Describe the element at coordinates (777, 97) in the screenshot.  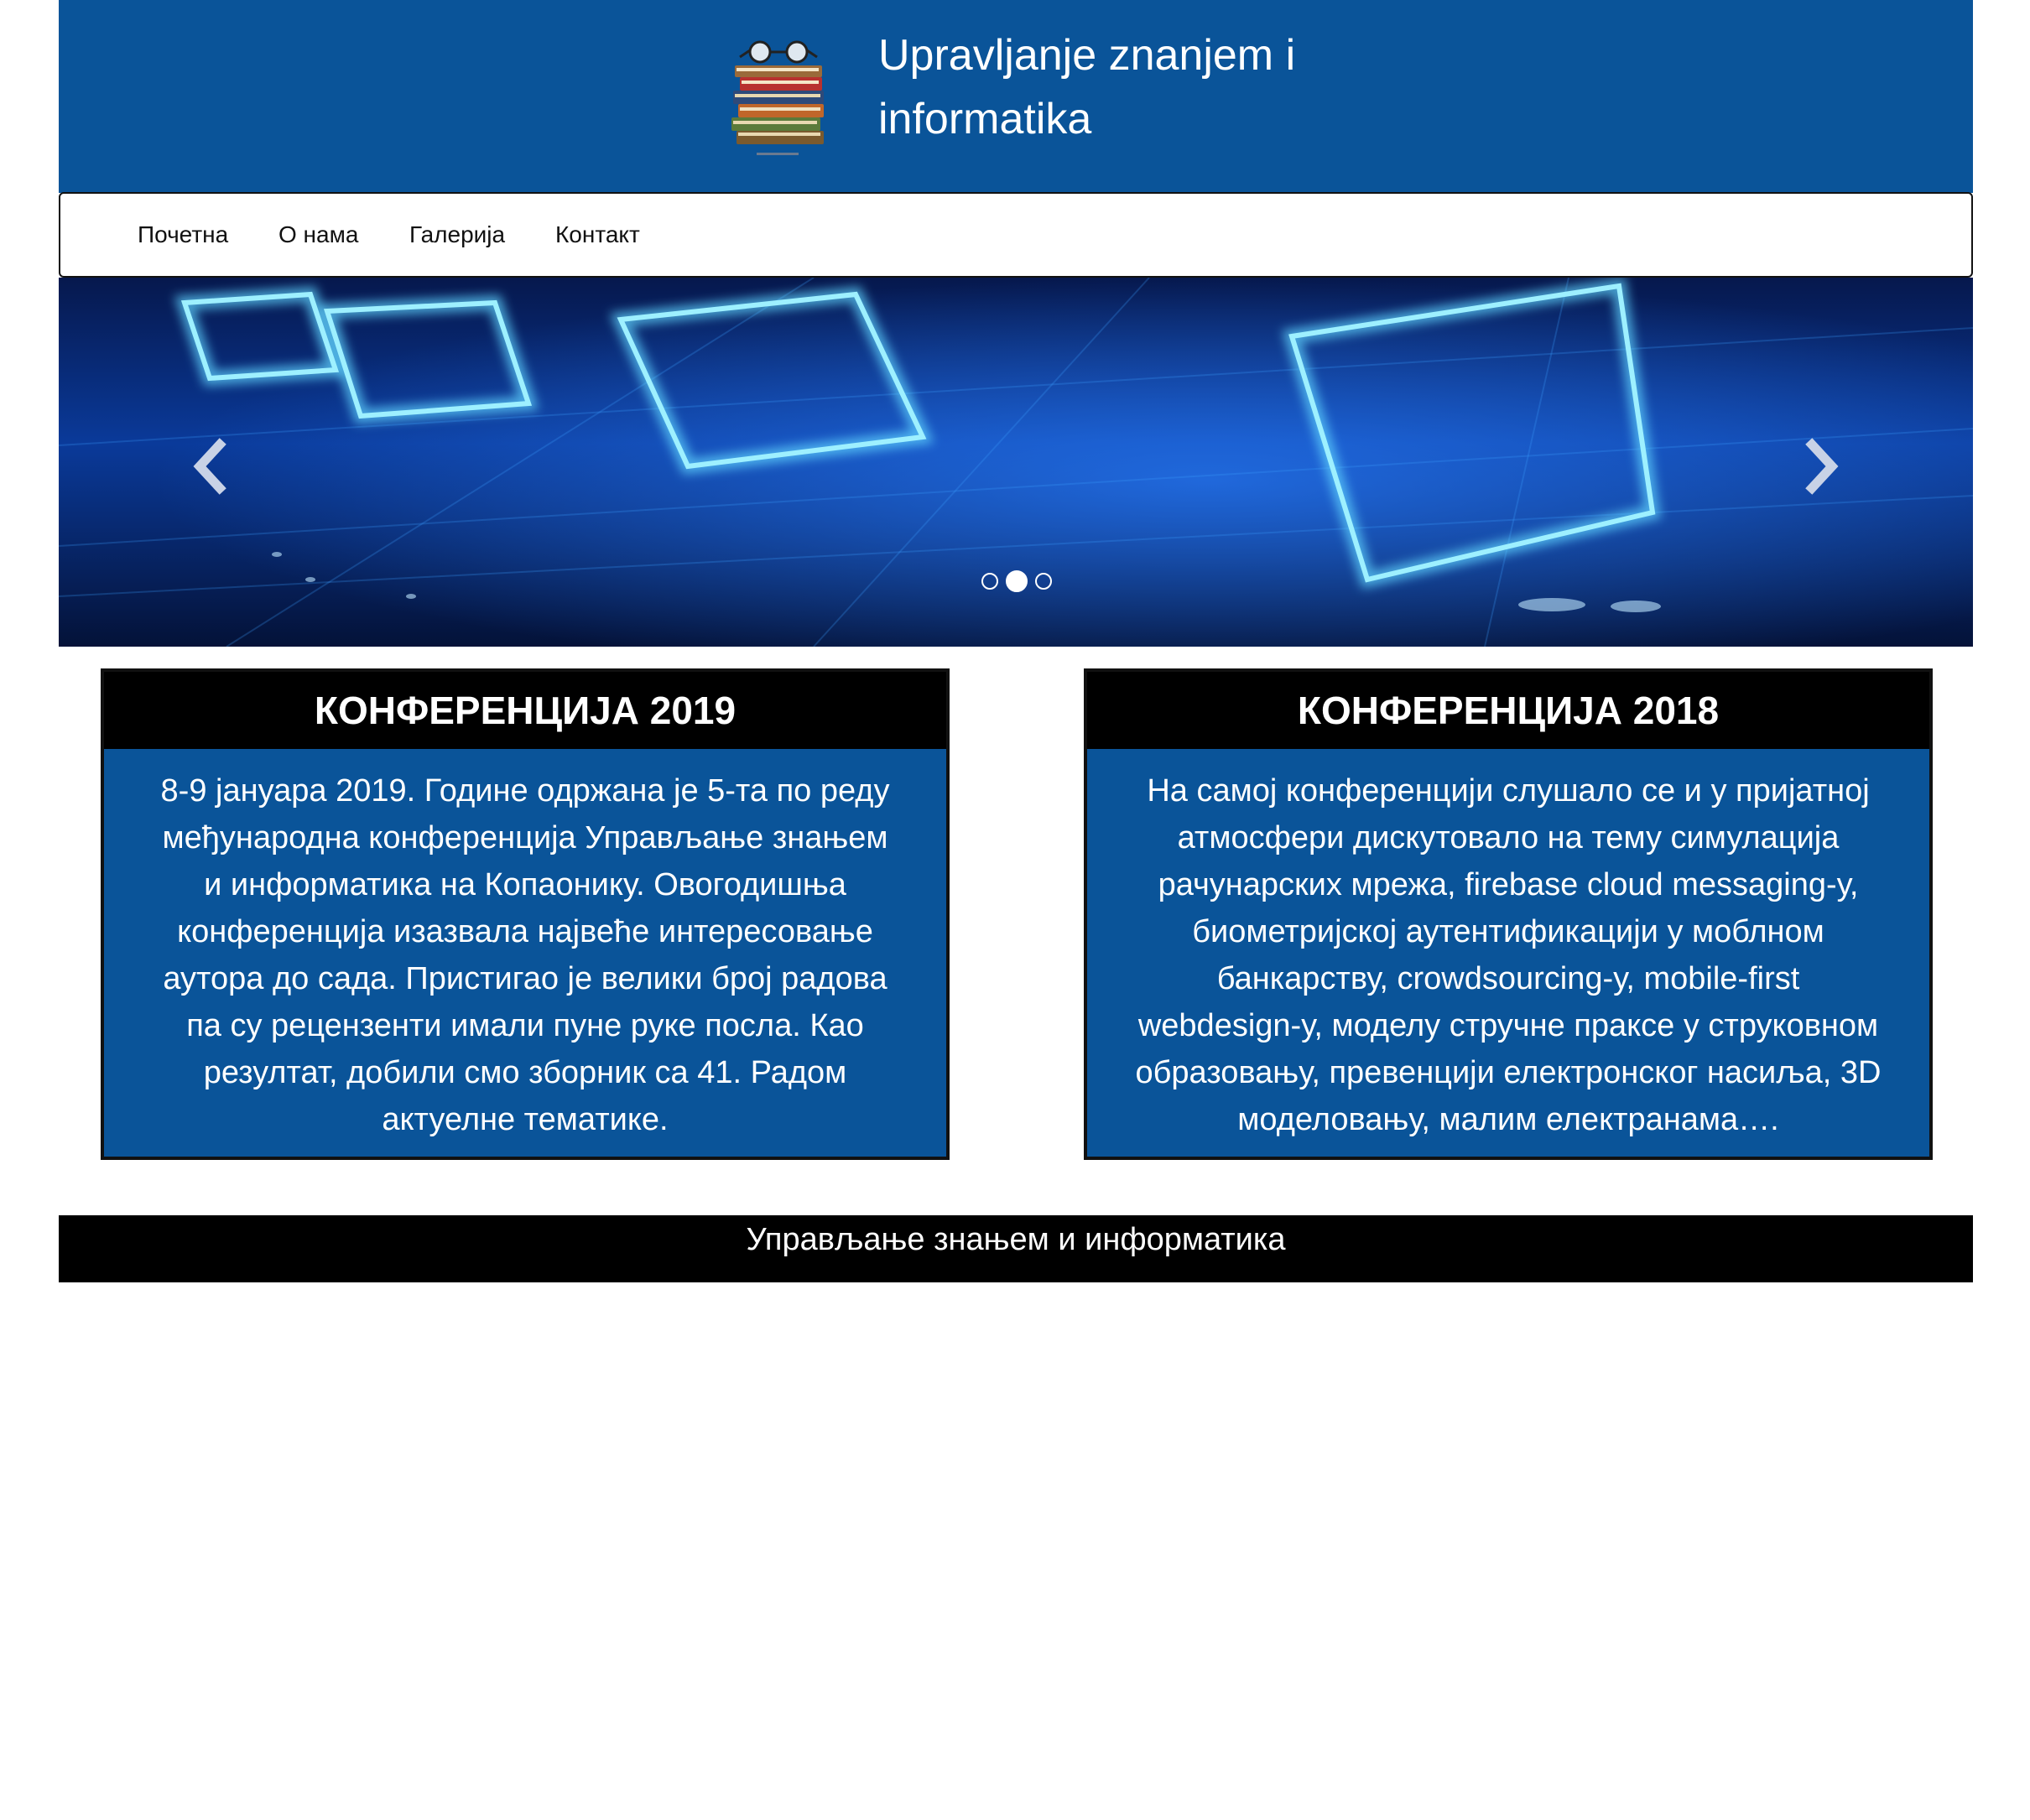
I see `books-with-glasses-logo` at that location.